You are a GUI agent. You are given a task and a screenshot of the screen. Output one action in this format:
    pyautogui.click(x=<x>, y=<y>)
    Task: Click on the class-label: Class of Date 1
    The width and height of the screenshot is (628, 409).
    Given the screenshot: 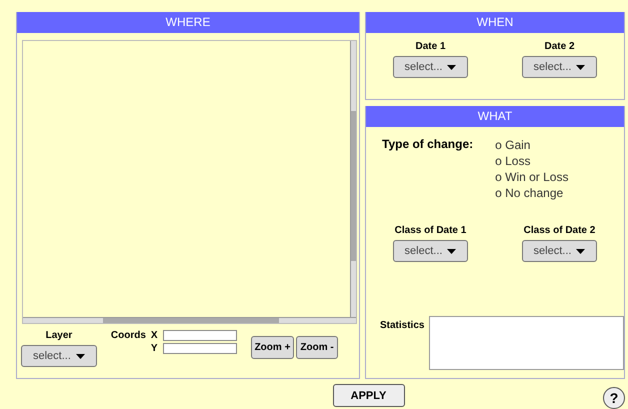 What is the action you would take?
    pyautogui.click(x=430, y=230)
    